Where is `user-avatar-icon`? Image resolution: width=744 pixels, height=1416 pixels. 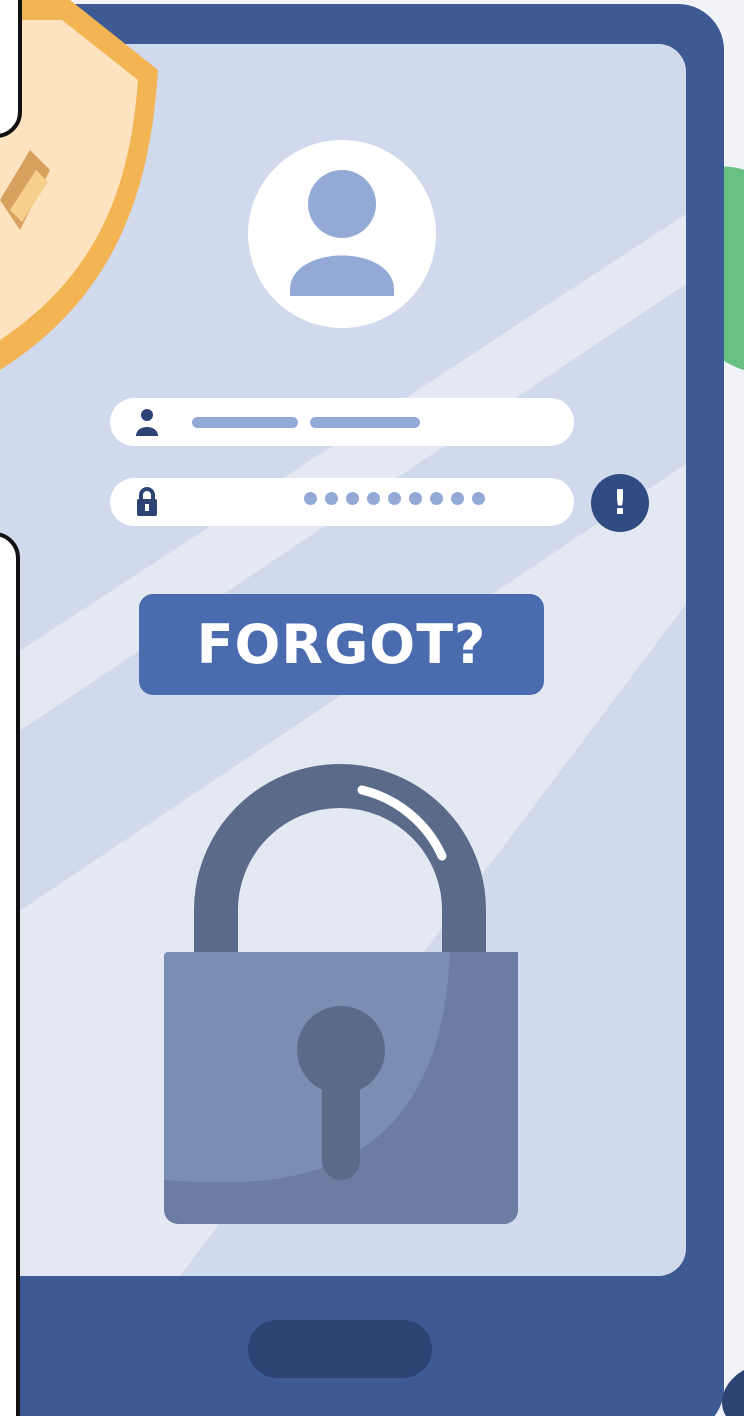
user-avatar-icon is located at coordinates (342, 234).